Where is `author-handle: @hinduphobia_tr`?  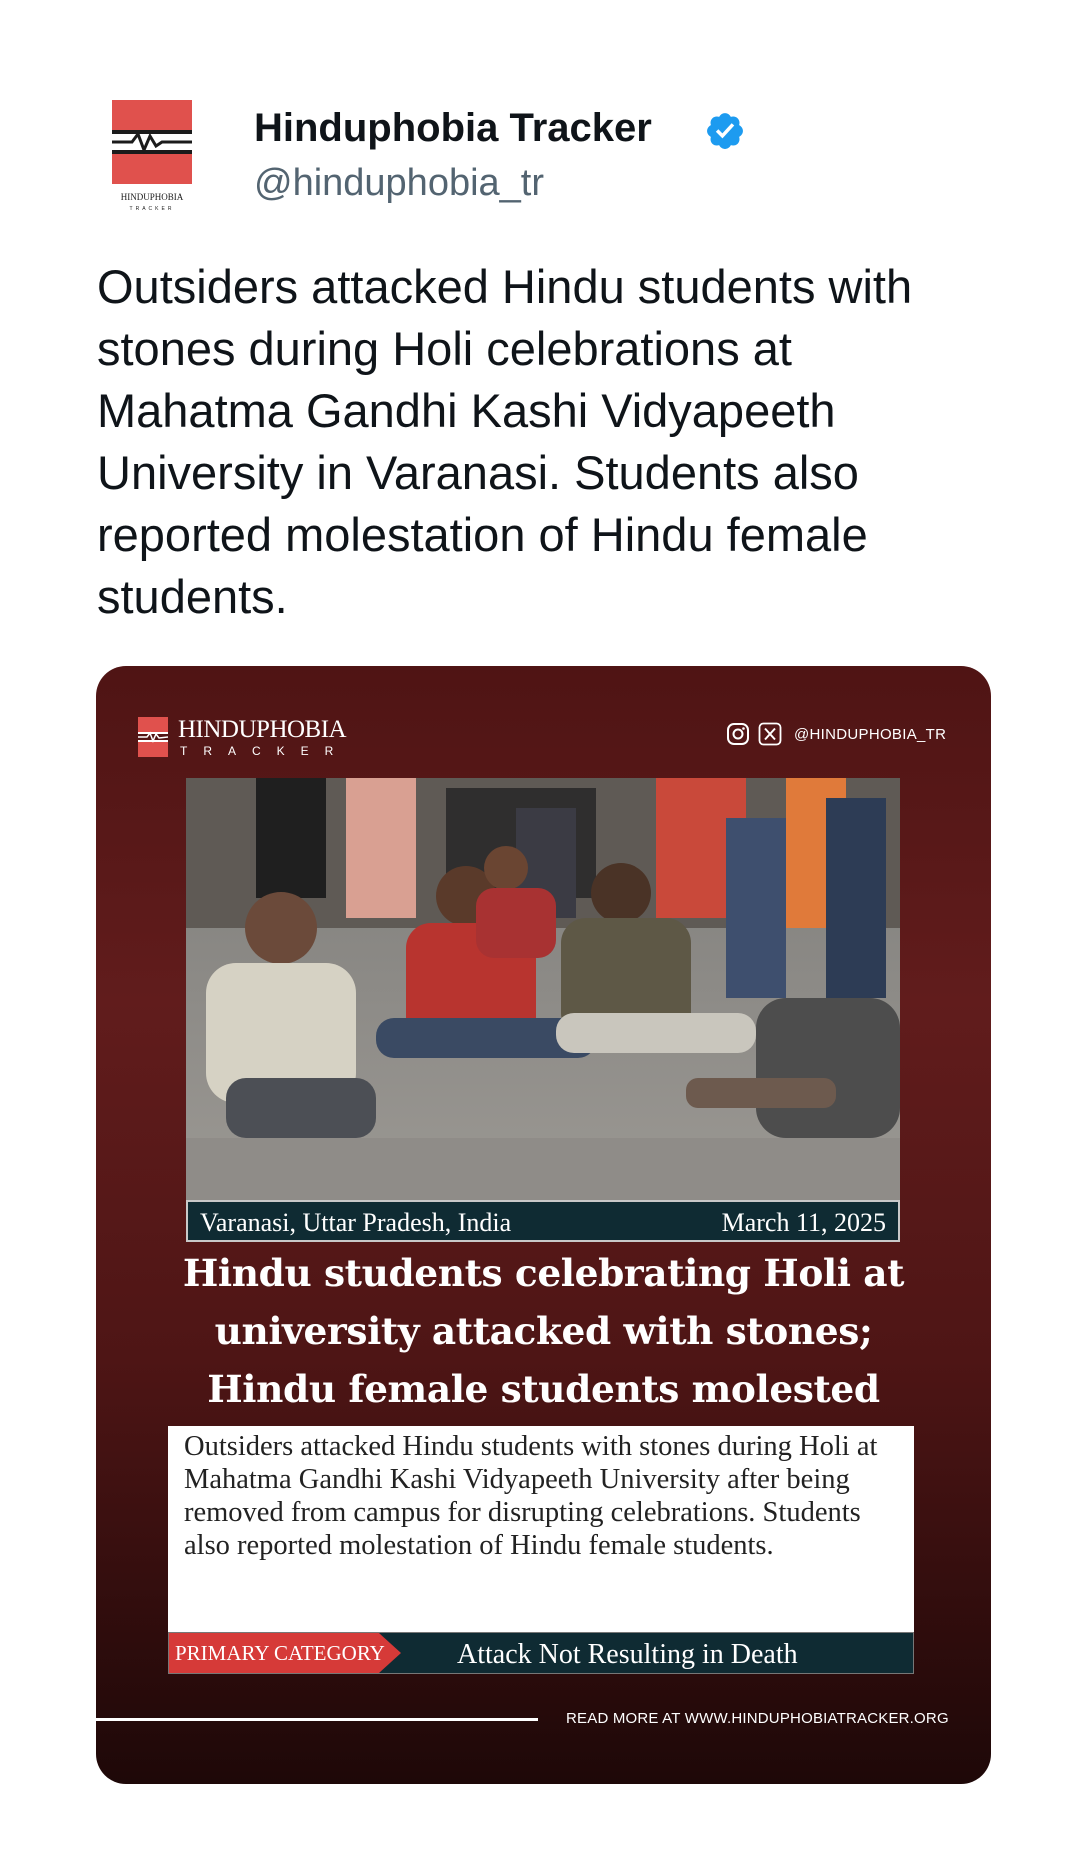 author-handle: @hinduphobia_tr is located at coordinates (399, 183).